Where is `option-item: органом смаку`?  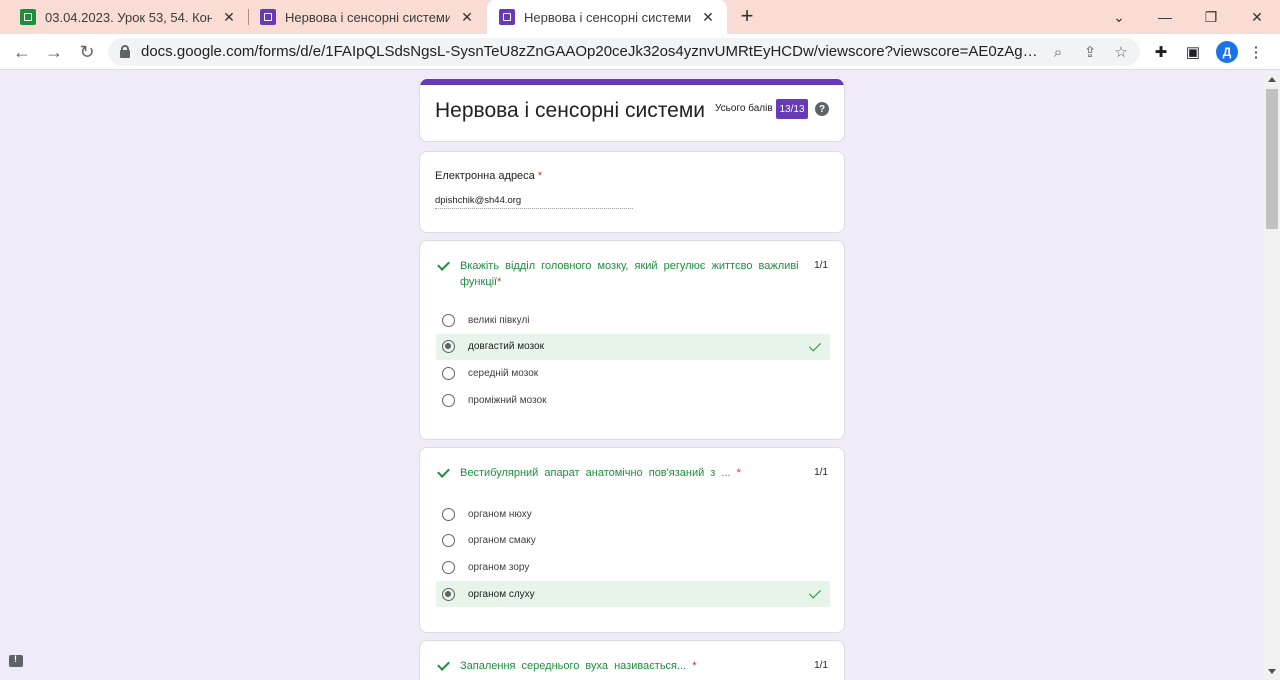 option-item: органом смаку is located at coordinates (633, 541).